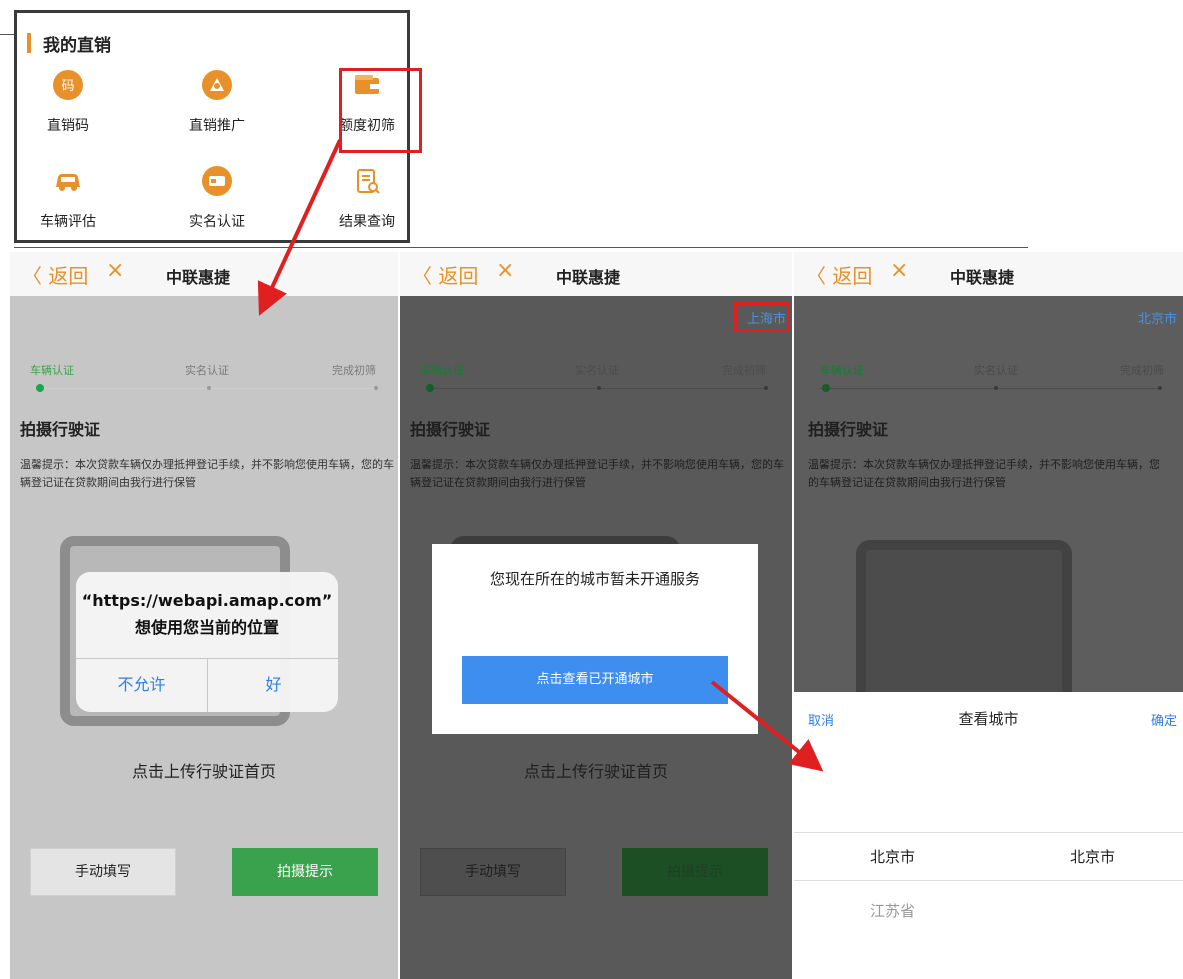  What do you see at coordinates (141, 685) in the screenshot?
I see `deny-button: 不允许` at bounding box center [141, 685].